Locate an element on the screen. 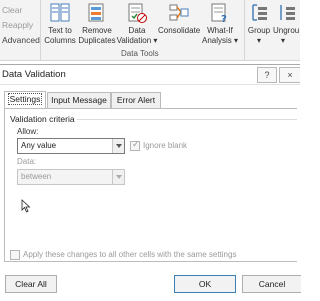  ok-button: OK is located at coordinates (205, 284).